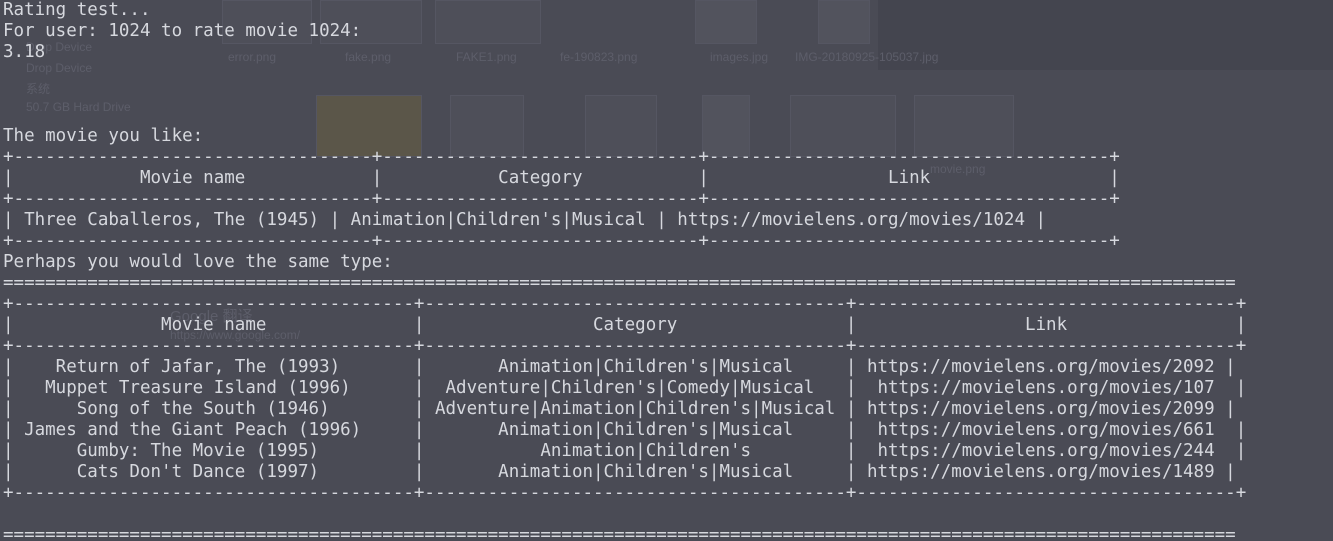  Describe the element at coordinates (24, 52) in the screenshot. I see `rating-value-line: 3.18` at that location.